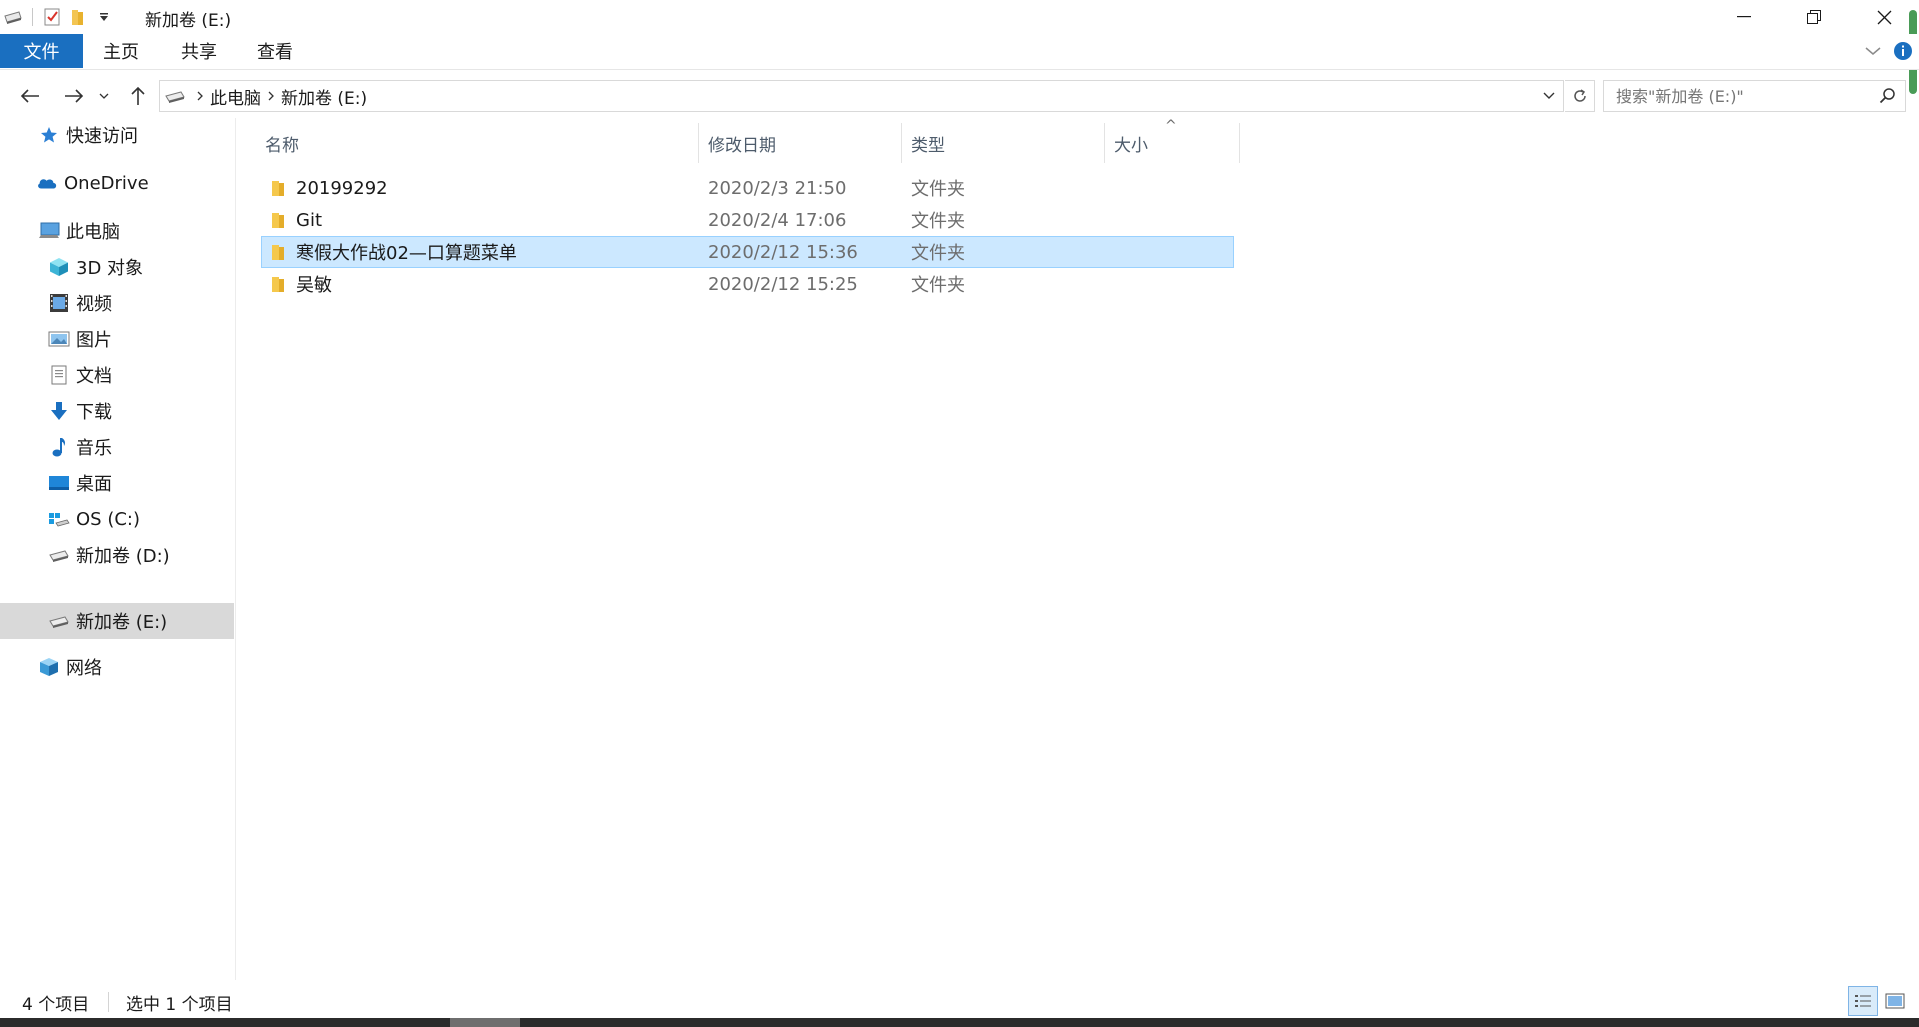  What do you see at coordinates (41, 51) in the screenshot?
I see `tab-file: 文件` at bounding box center [41, 51].